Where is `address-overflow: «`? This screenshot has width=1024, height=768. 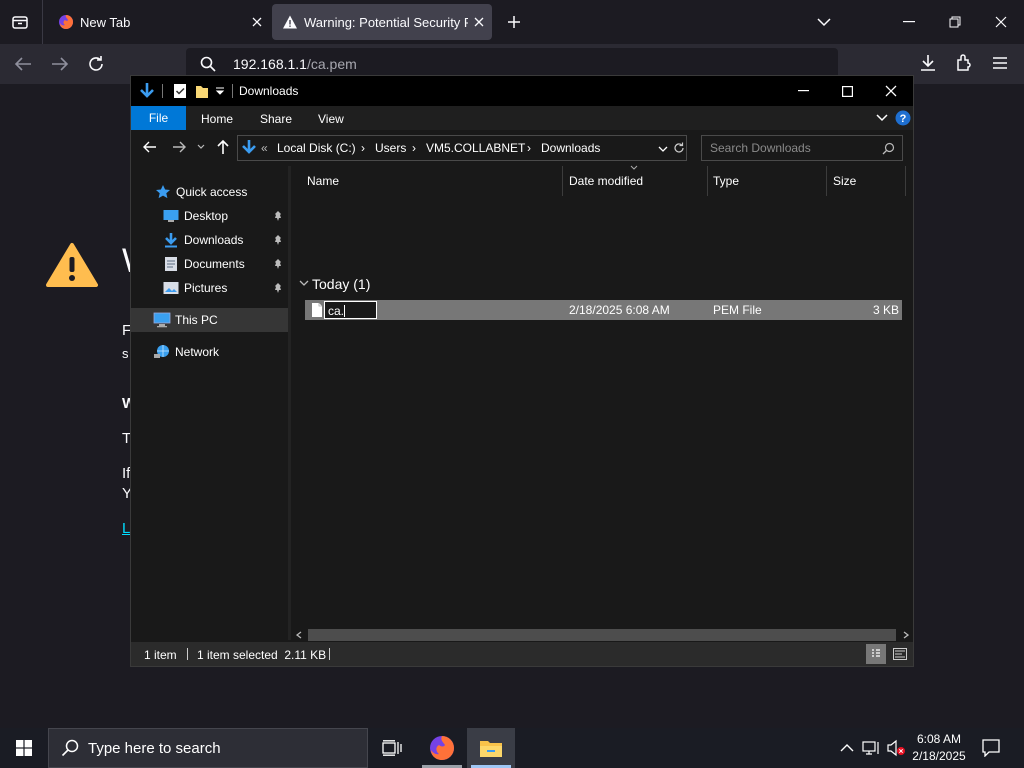 address-overflow: « is located at coordinates (264, 148).